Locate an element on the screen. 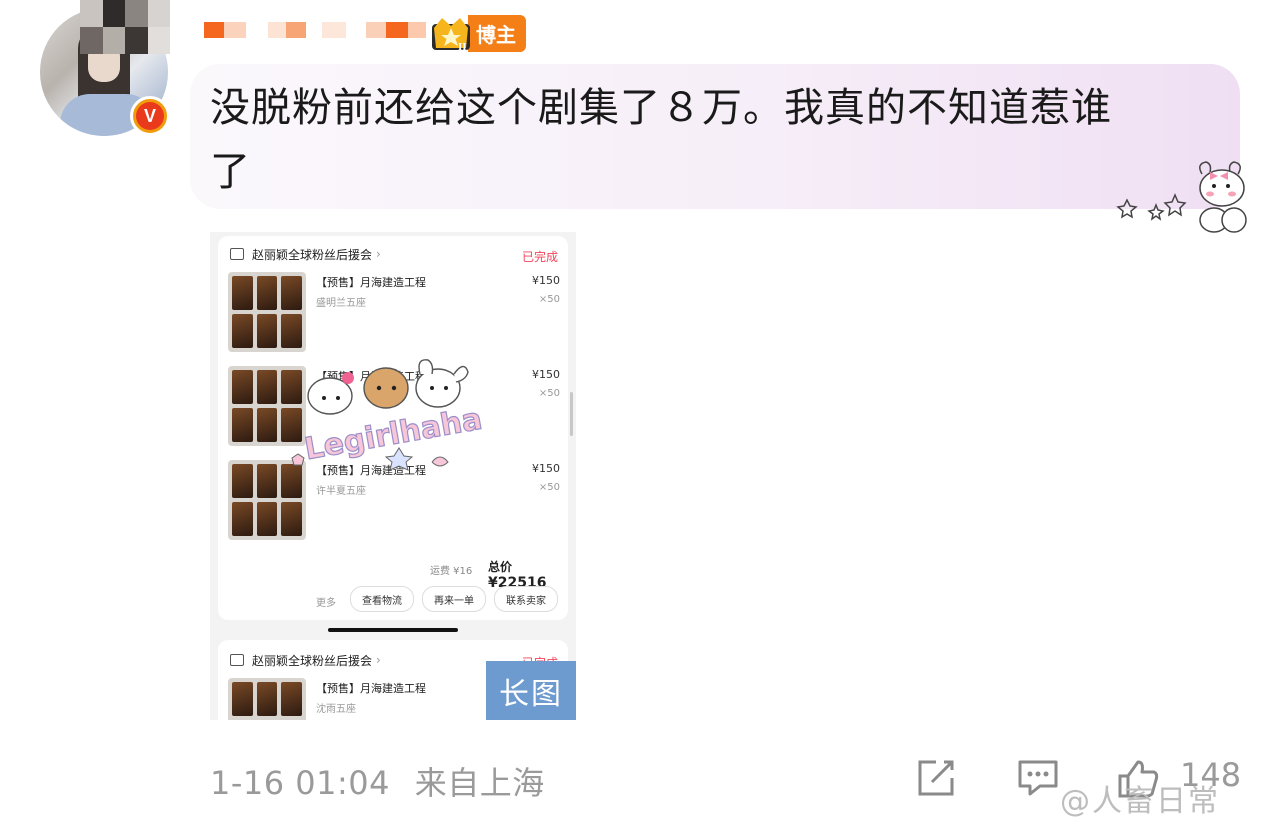 The height and width of the screenshot is (823, 1284). item-subtitle: 许半夏五座 is located at coordinates (341, 491).